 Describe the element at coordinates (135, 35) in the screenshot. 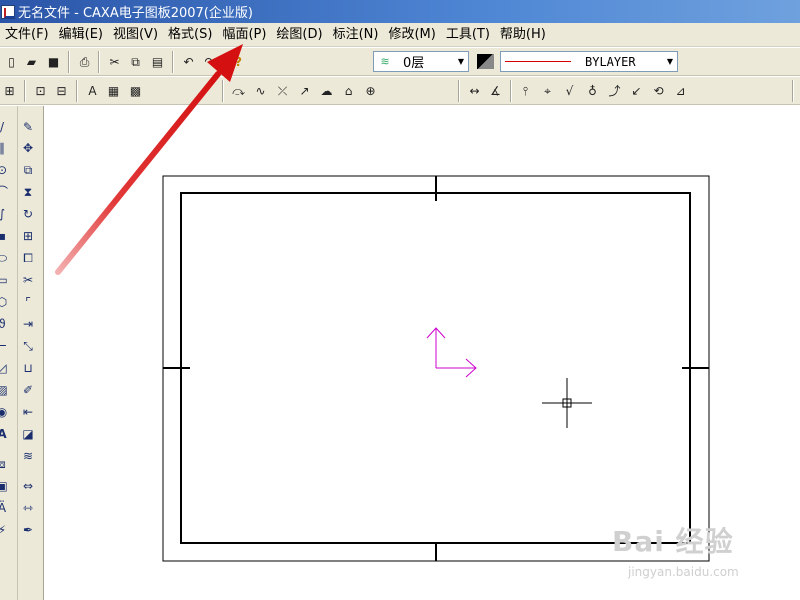

I see `menu-view: 视图(V)` at that location.